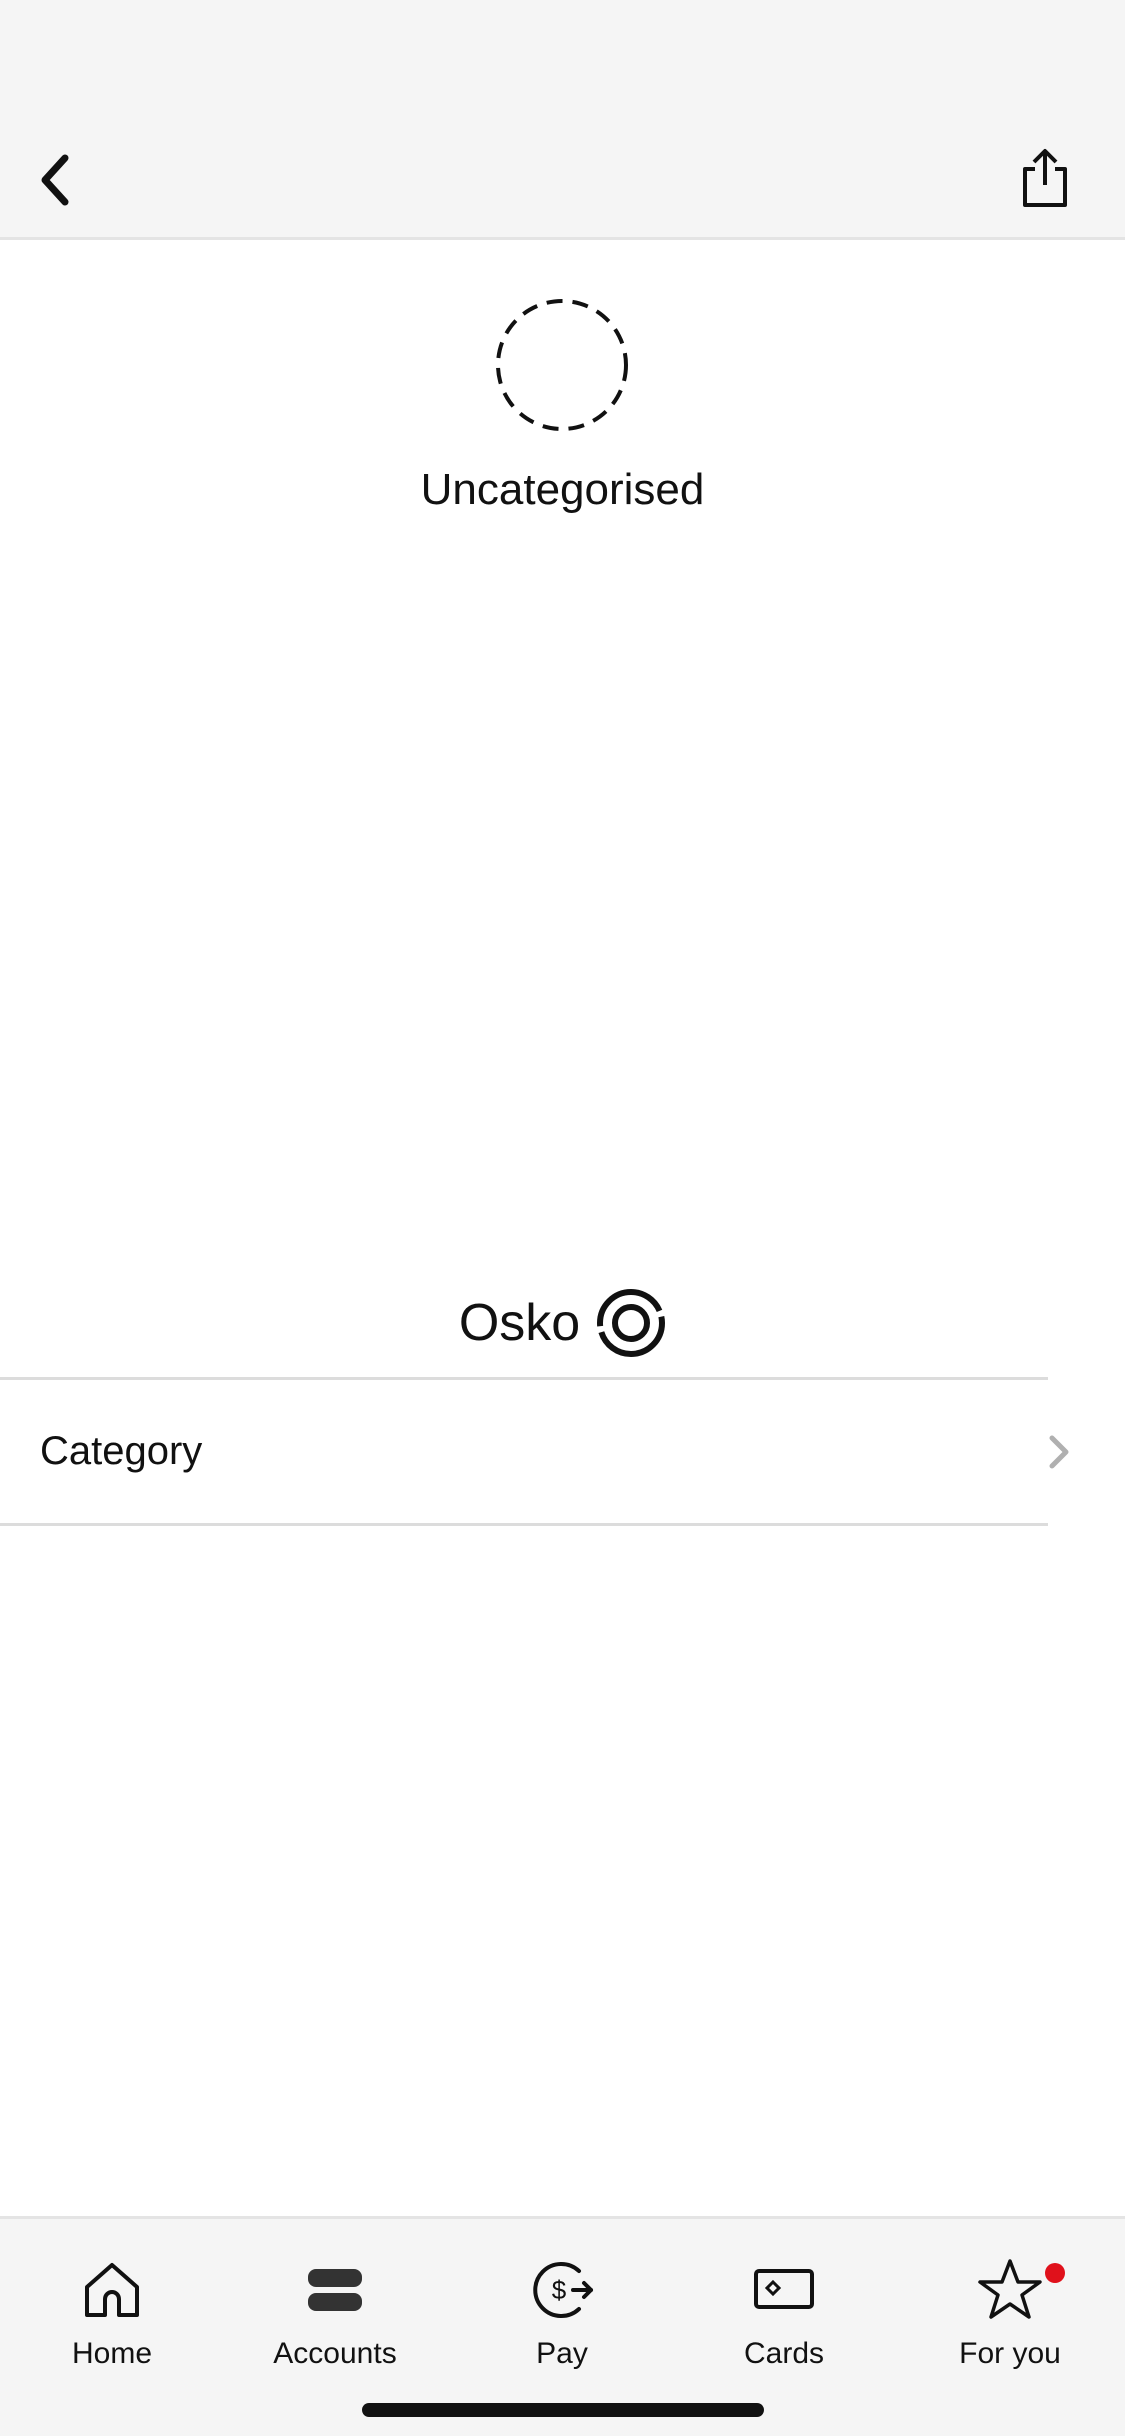 The height and width of the screenshot is (2436, 1125). Describe the element at coordinates (631, 1323) in the screenshot. I see `osko-logo-icon` at that location.